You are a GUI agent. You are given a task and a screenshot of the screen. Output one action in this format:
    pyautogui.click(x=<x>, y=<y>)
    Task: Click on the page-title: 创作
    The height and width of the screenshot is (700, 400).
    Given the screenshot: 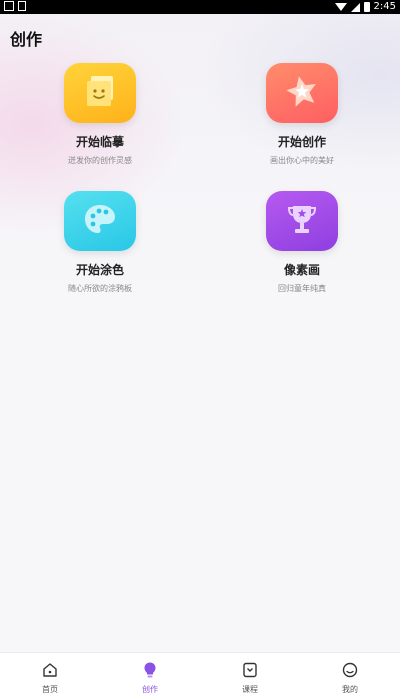 What is the action you would take?
    pyautogui.click(x=26, y=39)
    